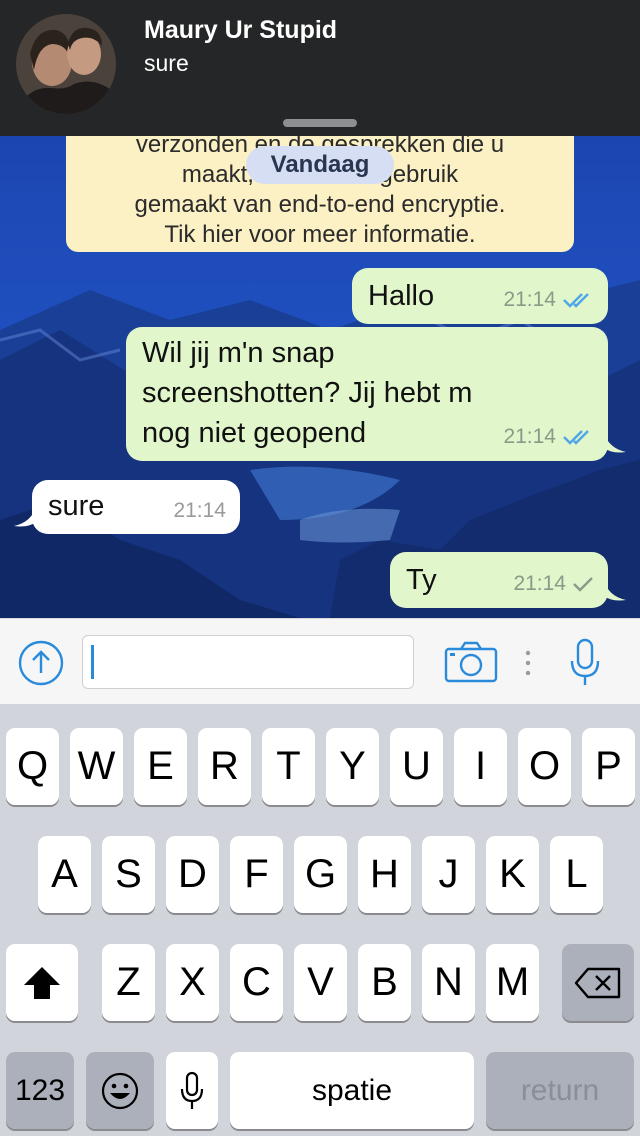  I want to click on key-j: J, so click(448, 874).